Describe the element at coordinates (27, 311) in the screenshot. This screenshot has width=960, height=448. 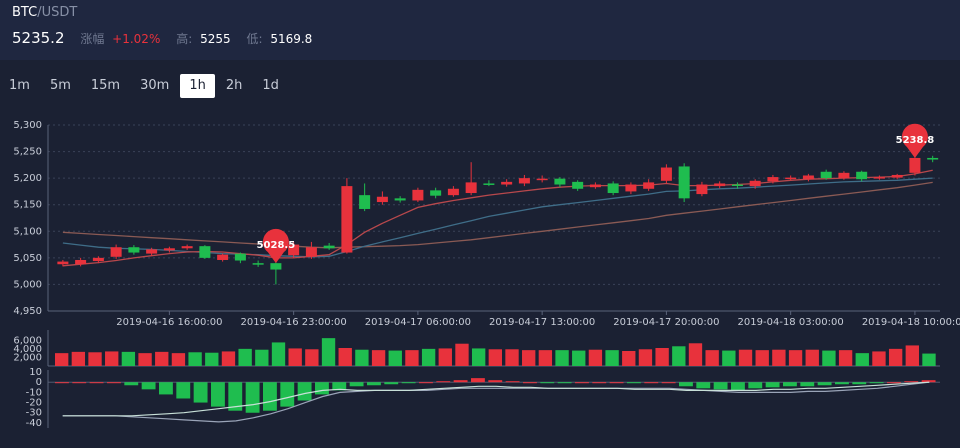
I see `price-axis-label: 4,950` at that location.